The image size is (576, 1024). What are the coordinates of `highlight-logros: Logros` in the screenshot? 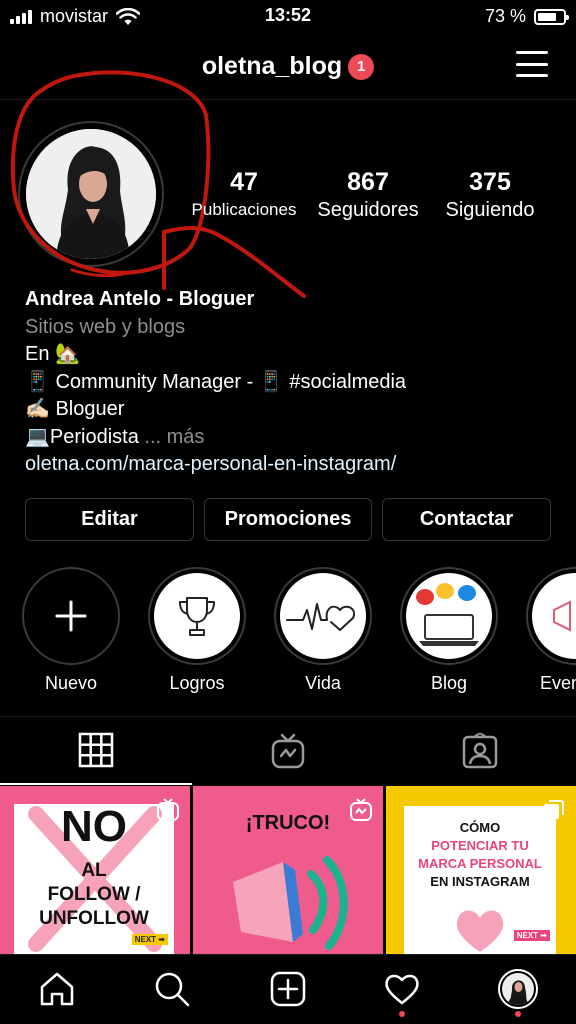 It's located at (197, 630).